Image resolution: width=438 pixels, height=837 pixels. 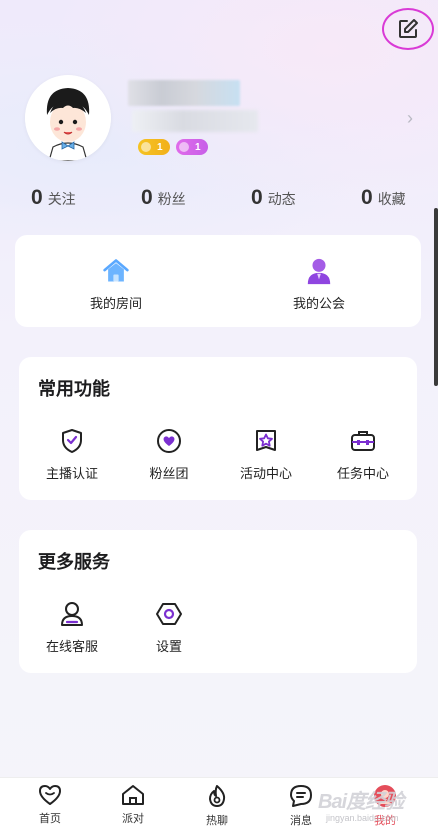 I want to click on level-badge-pink: 1, so click(x=192, y=147).